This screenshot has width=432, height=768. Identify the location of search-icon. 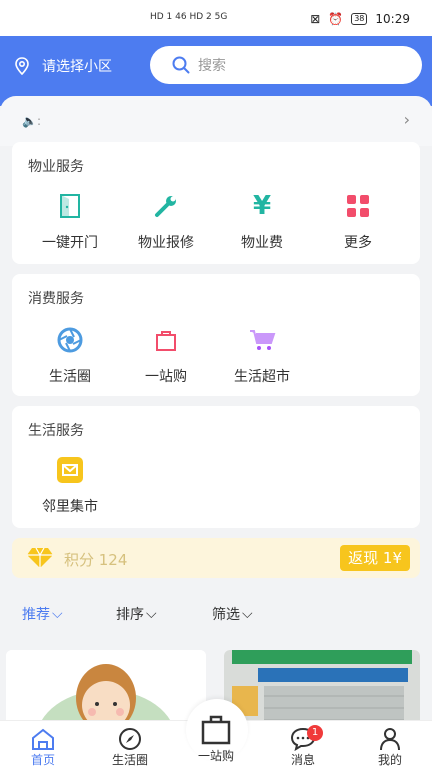
(181, 65).